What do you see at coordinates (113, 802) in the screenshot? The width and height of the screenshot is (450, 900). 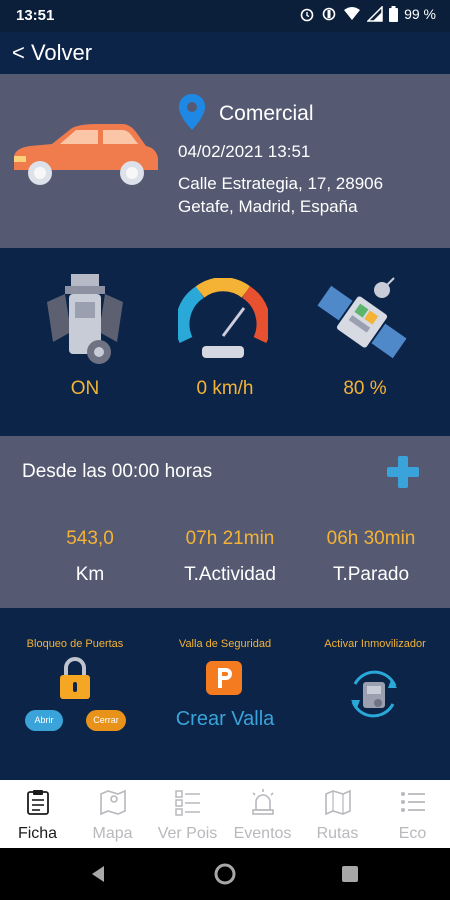 I see `map-icon` at bounding box center [113, 802].